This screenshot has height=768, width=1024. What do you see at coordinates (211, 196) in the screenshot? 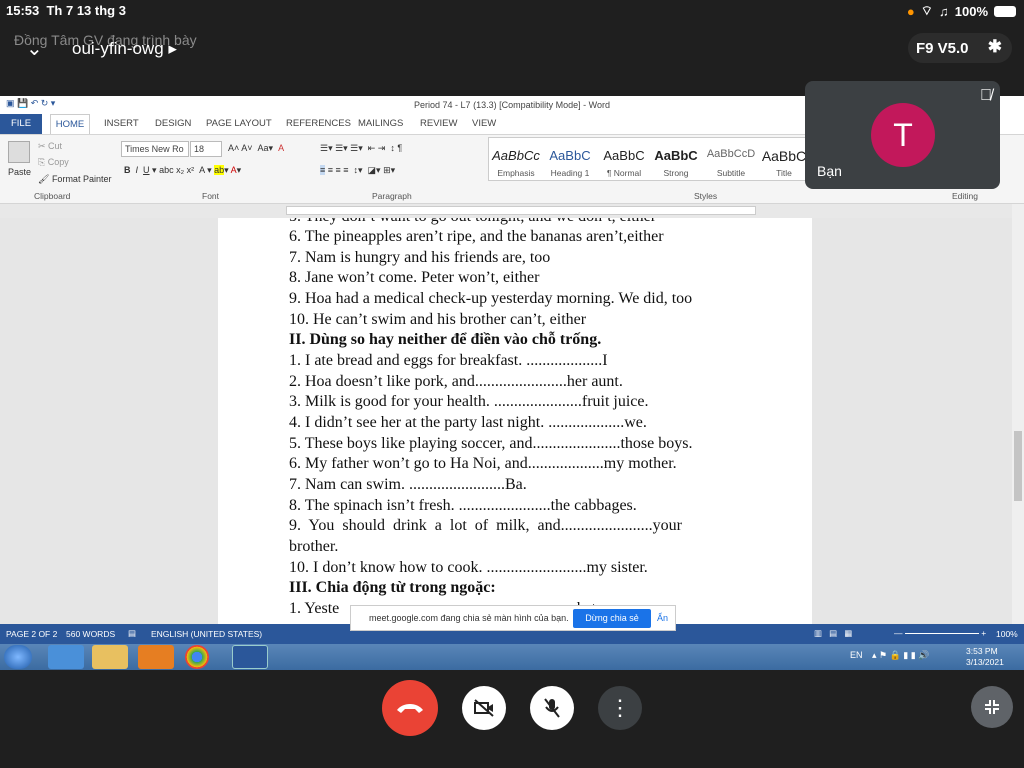
I see `font-group-label: Font` at bounding box center [211, 196].